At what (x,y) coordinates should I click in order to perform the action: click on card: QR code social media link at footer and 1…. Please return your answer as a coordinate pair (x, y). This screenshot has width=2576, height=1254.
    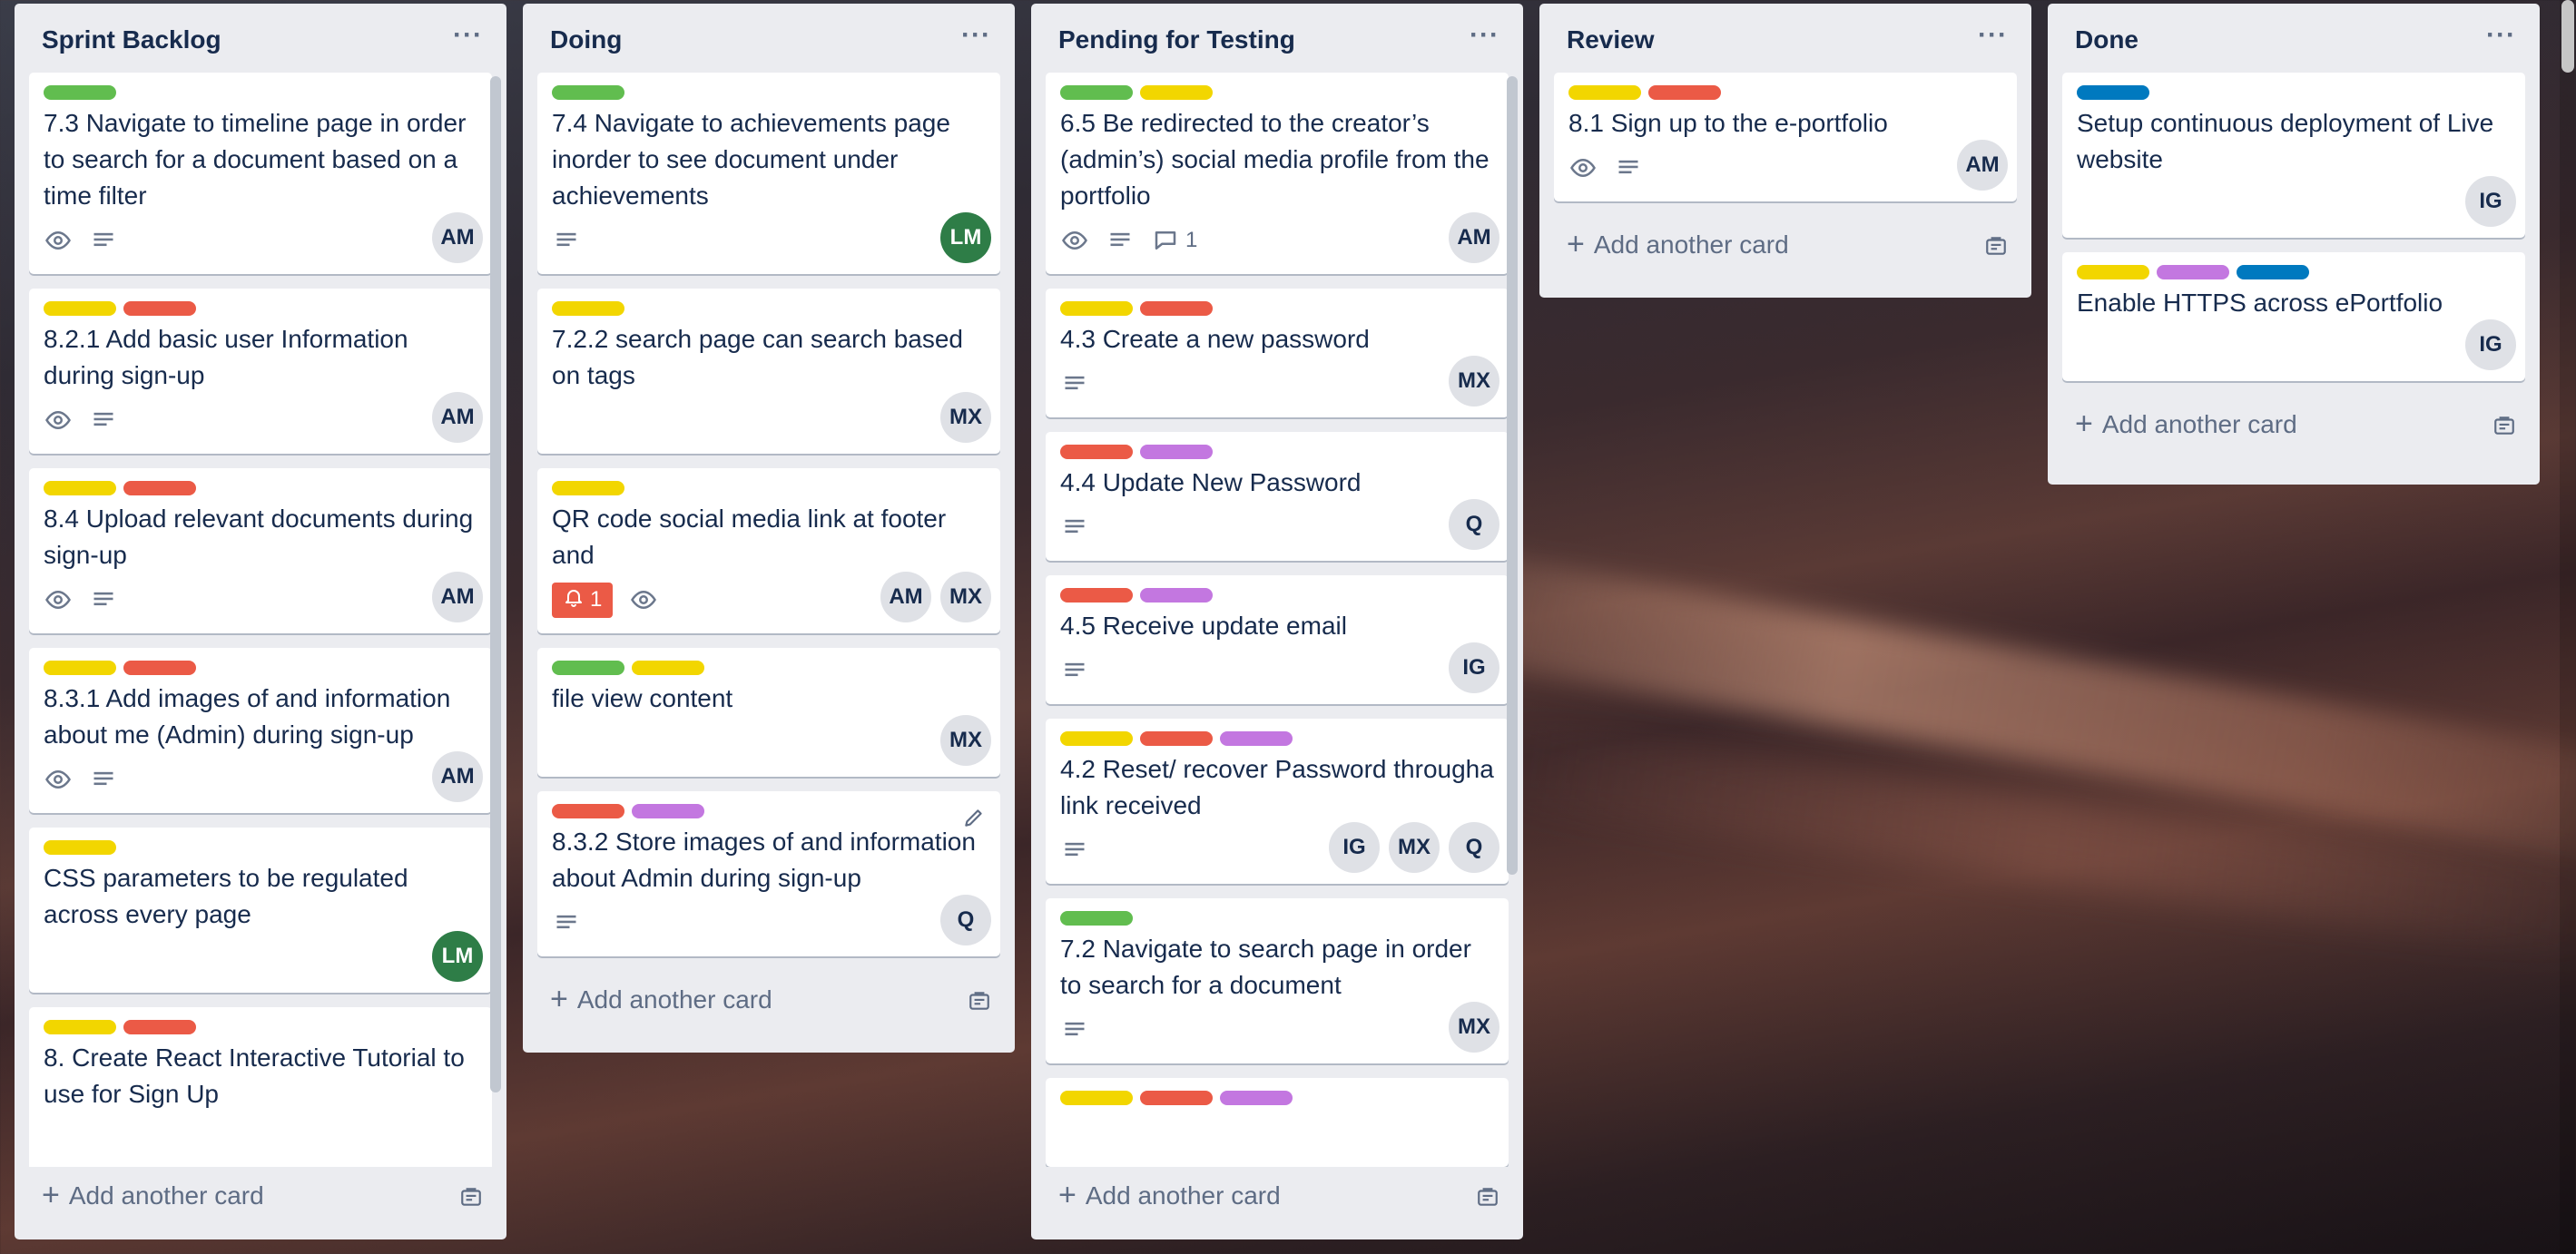
    Looking at the image, I should click on (768, 550).